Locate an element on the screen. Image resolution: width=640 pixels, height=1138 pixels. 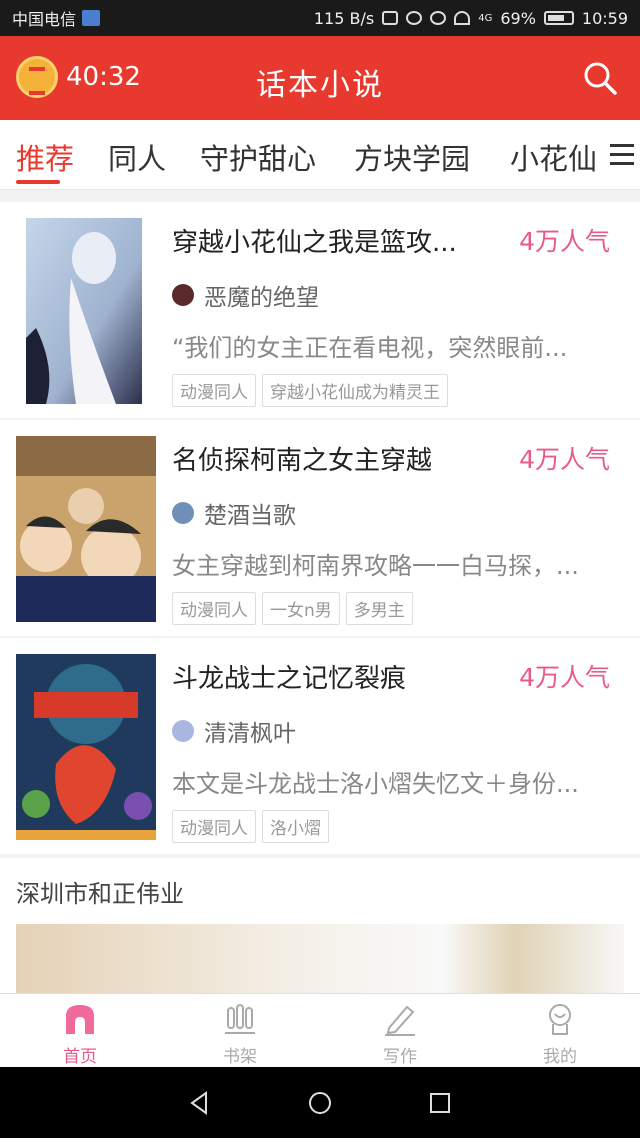
home-circle-icon is located at coordinates (320, 1103).